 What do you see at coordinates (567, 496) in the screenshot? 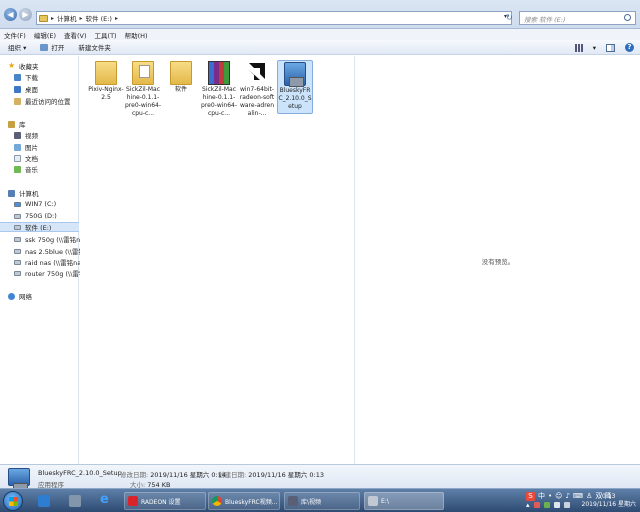
I see `mic-icon: ♪` at bounding box center [567, 496].